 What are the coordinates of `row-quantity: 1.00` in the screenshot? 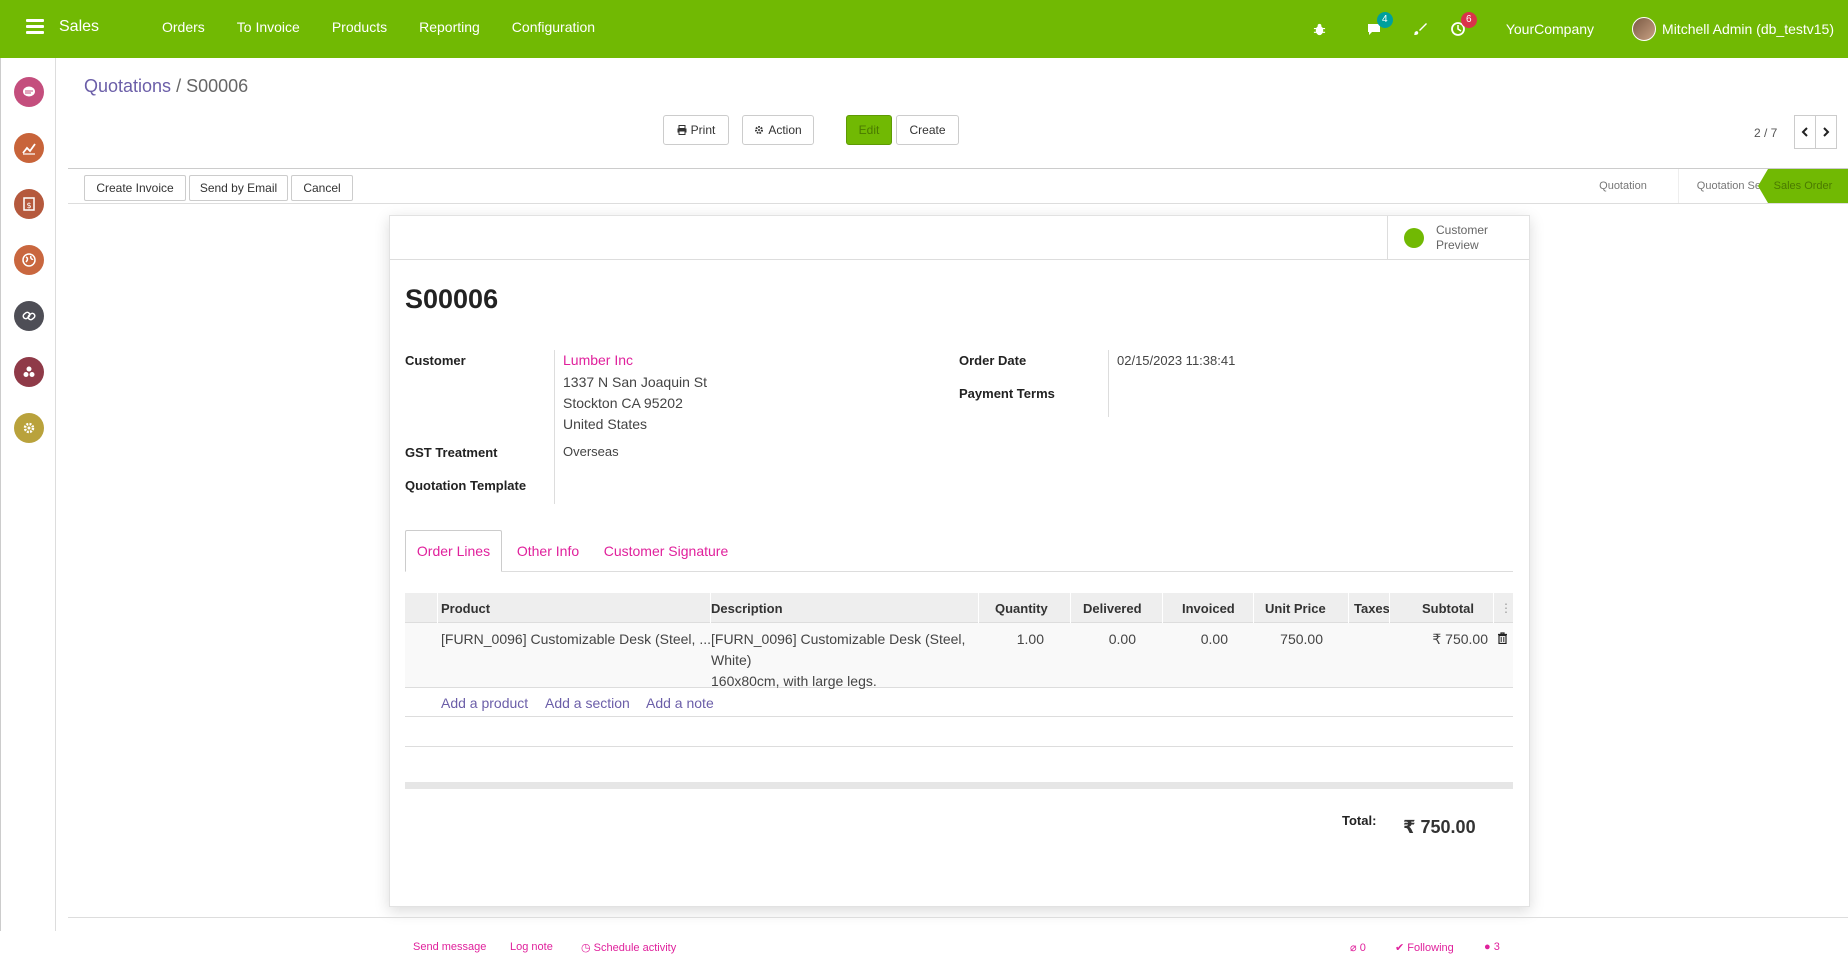 It's located at (1030, 639).